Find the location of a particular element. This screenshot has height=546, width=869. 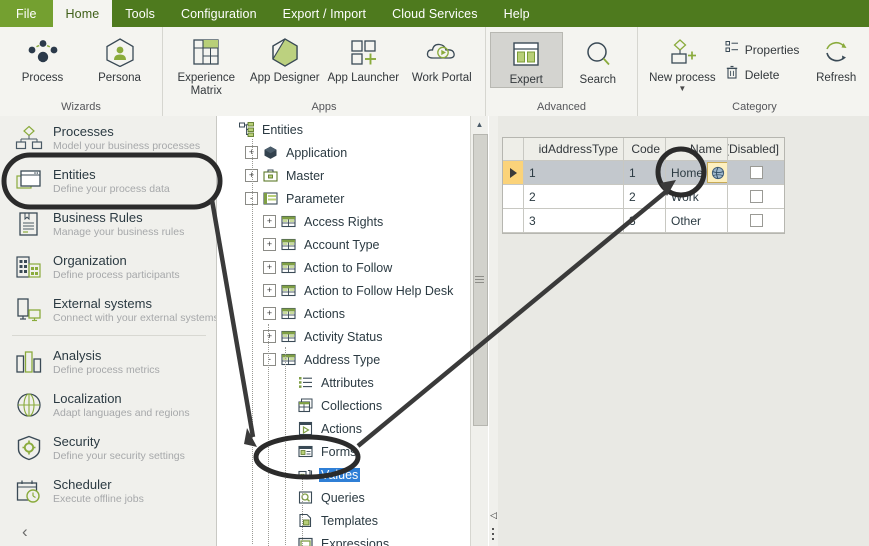

ribbon-button-label: Refresh is located at coordinates (836, 78).